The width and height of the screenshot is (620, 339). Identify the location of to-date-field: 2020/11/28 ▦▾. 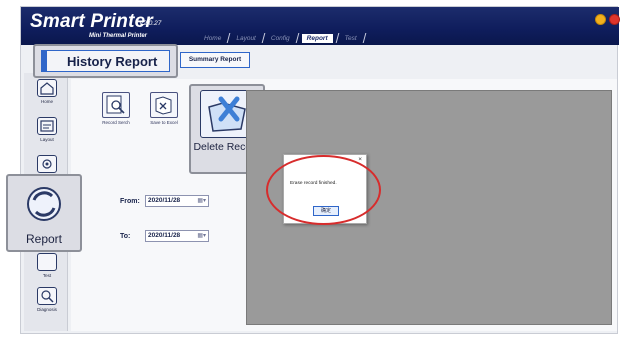
(177, 236).